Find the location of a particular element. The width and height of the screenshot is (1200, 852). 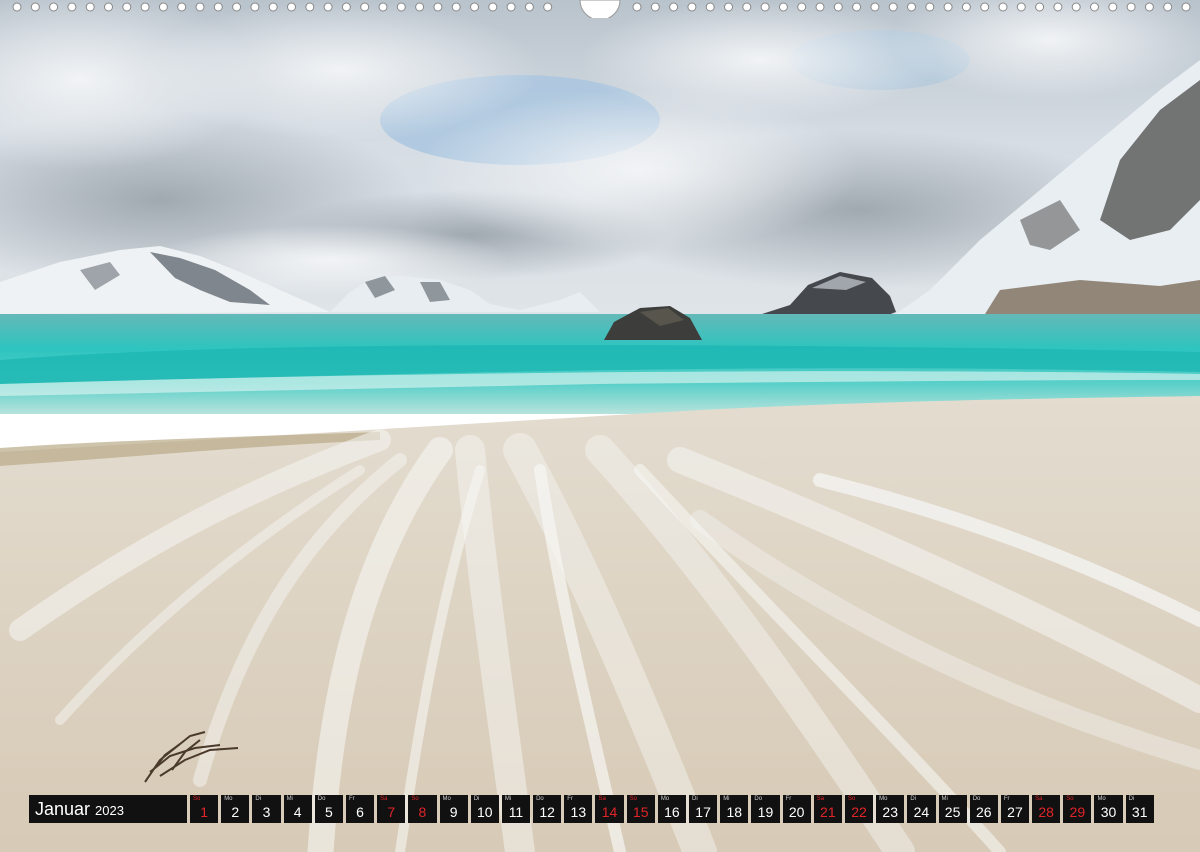

day-number: 2 is located at coordinates (235, 812).